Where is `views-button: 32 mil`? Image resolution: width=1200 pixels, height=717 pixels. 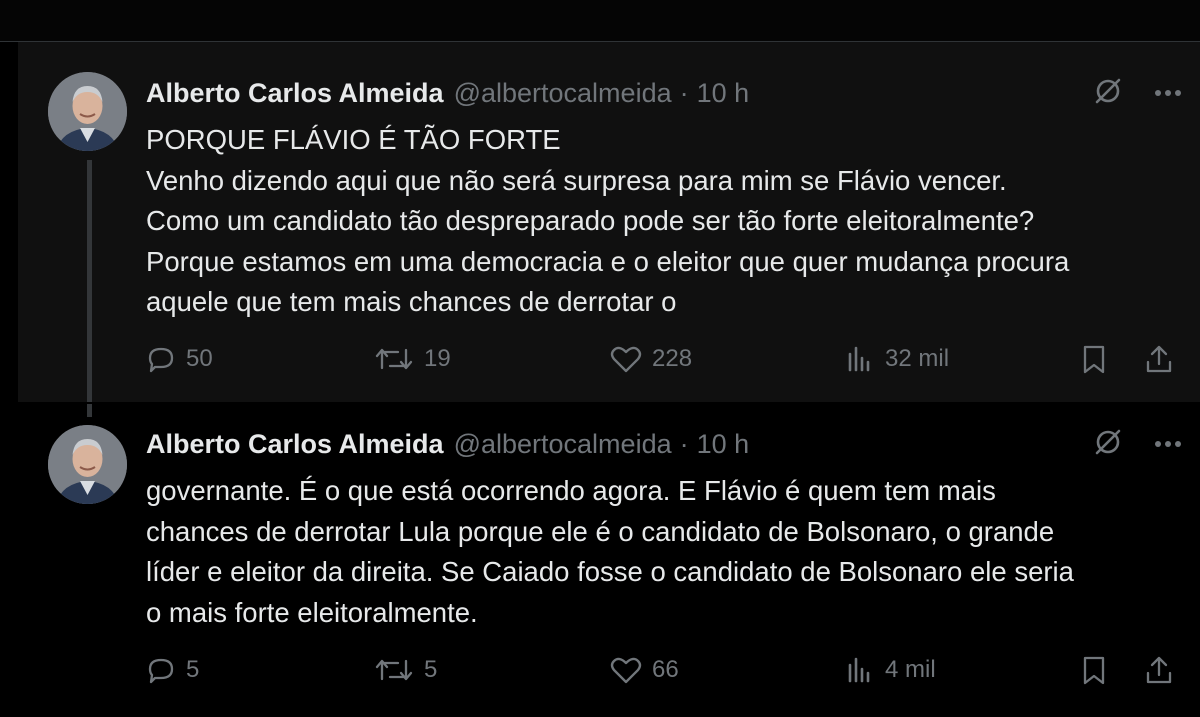
views-button: 32 mil is located at coordinates (897, 359).